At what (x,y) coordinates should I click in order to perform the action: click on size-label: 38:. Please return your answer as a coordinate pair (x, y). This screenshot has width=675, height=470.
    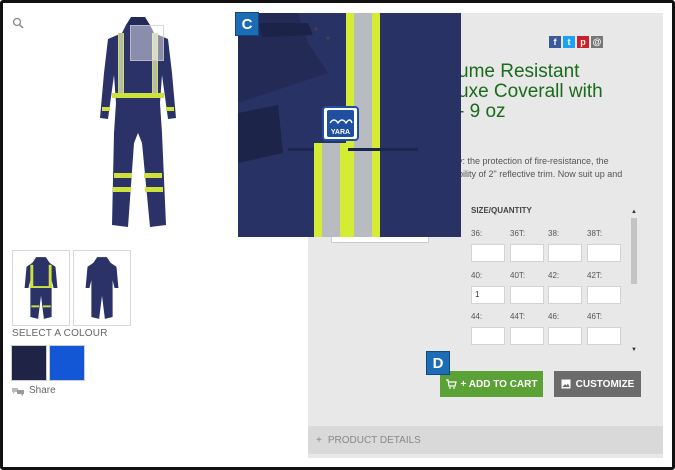
    Looking at the image, I should click on (554, 233).